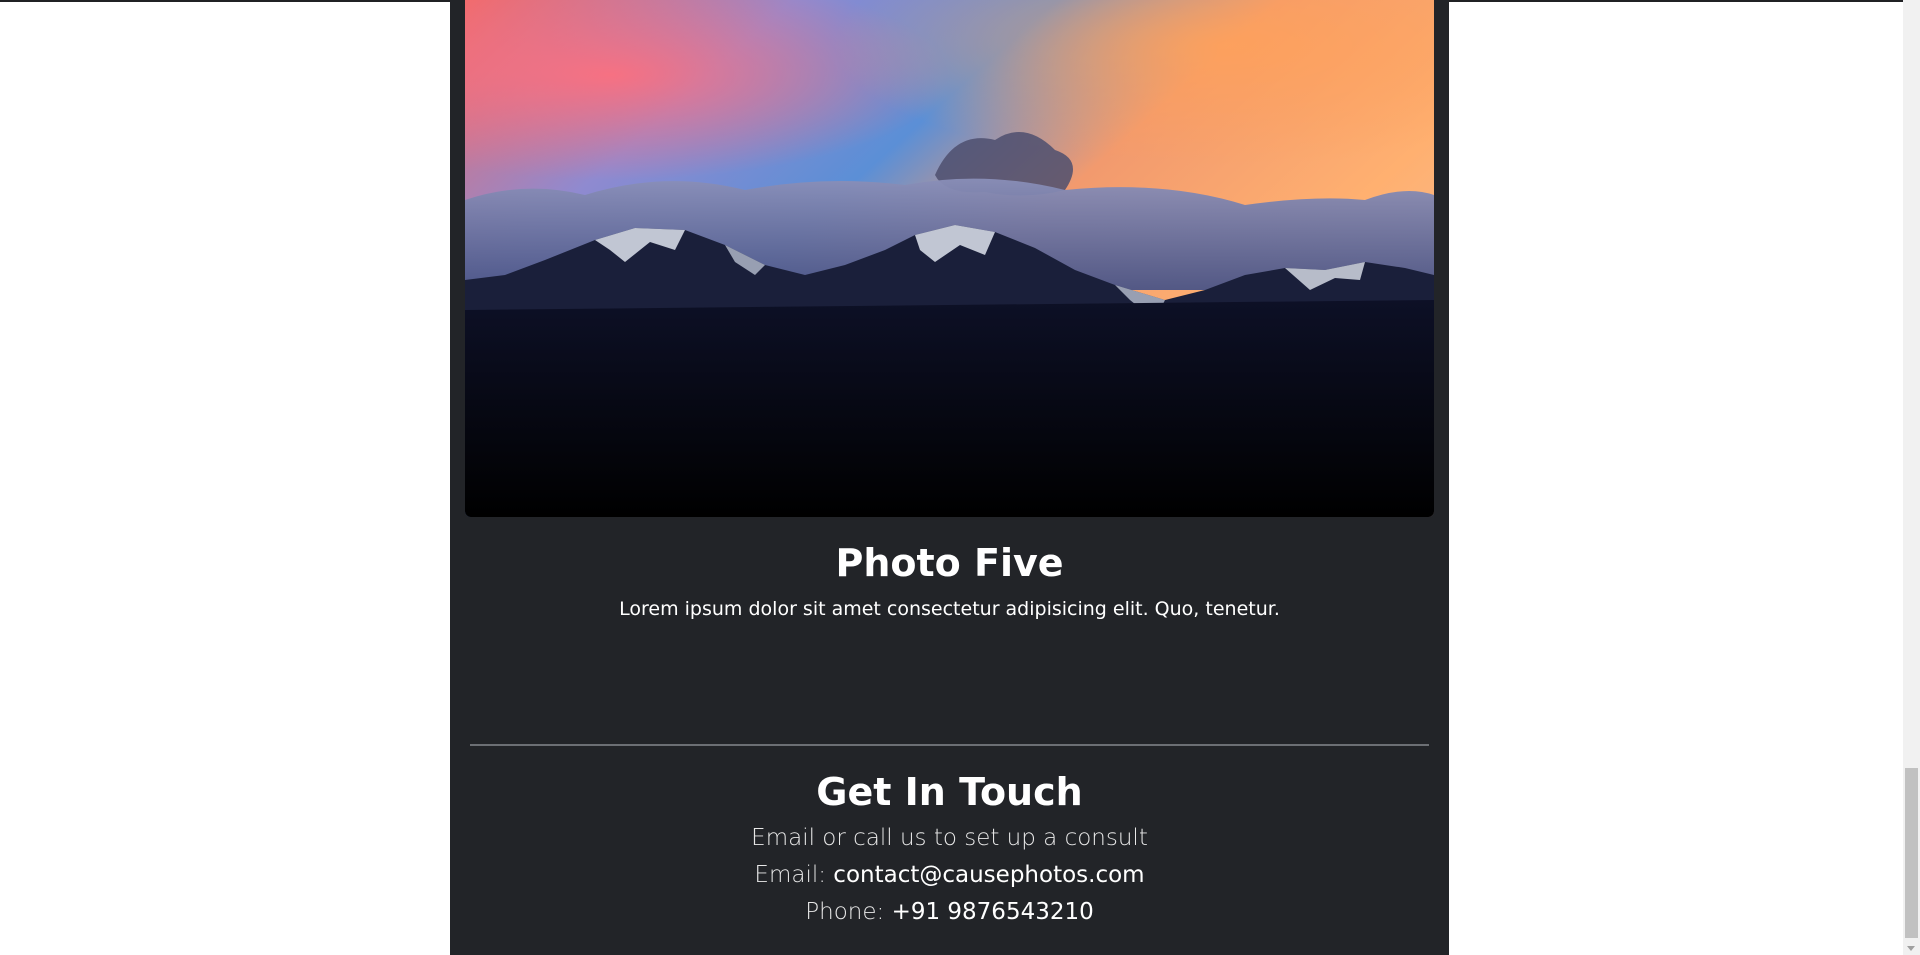 The image size is (1920, 955). What do you see at coordinates (1911, 948) in the screenshot?
I see `chevron-down-icon` at bounding box center [1911, 948].